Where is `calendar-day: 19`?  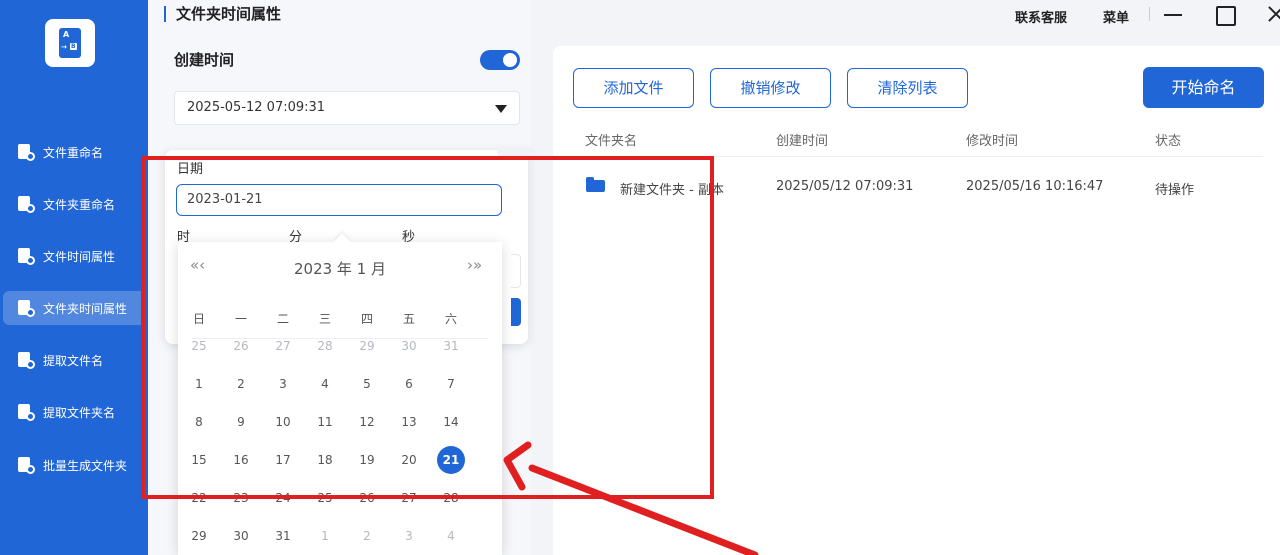 calendar-day: 19 is located at coordinates (367, 460).